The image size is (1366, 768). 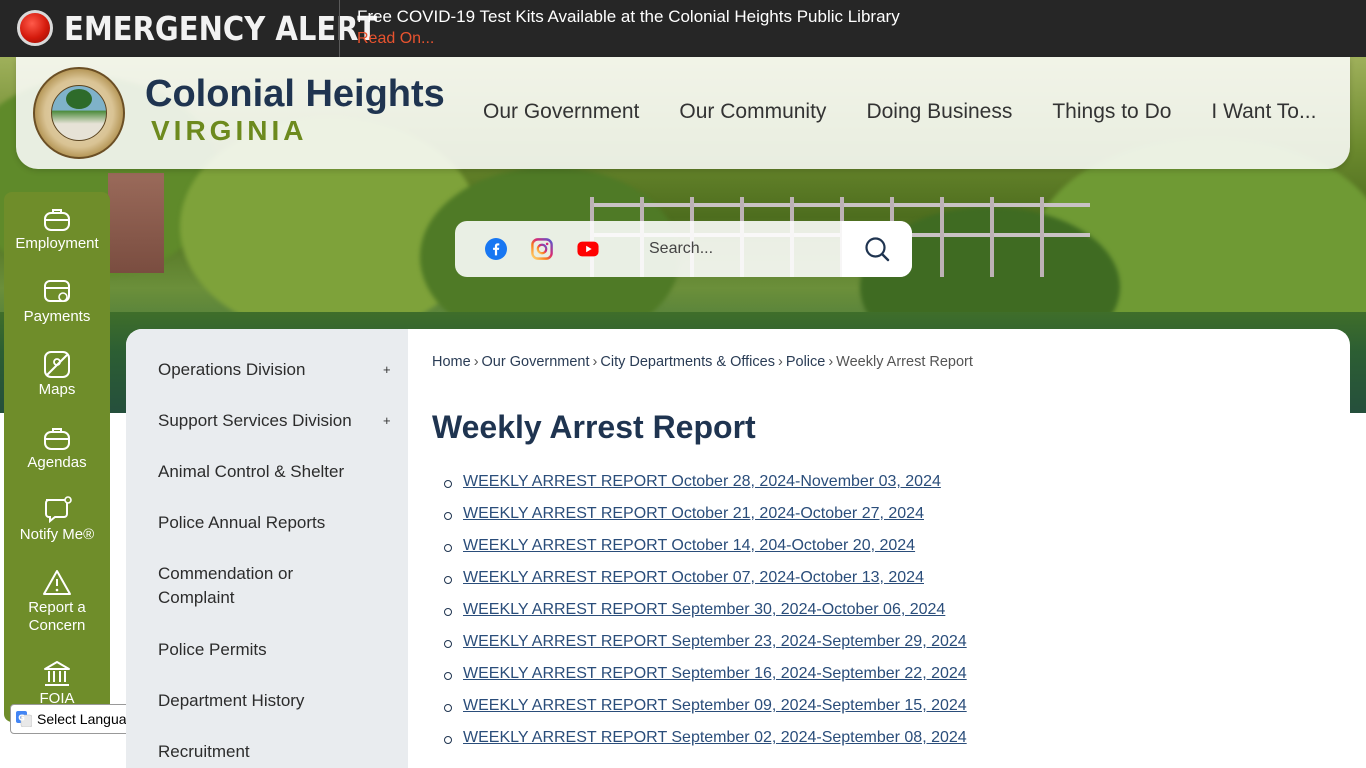 I want to click on city-state: VIRGINIA, so click(x=229, y=130).